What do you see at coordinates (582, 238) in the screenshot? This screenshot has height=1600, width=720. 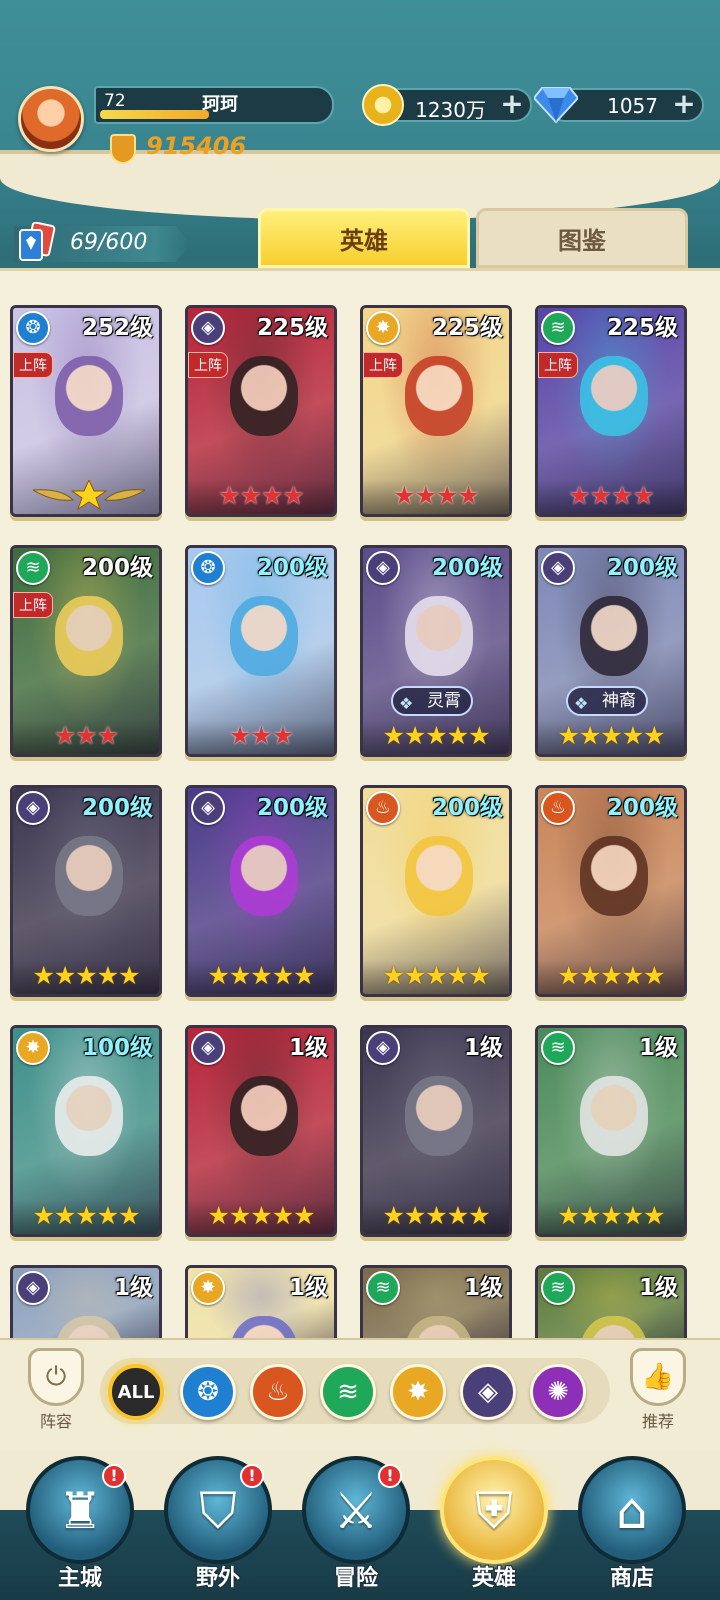 I see `tab-codex: 图鉴` at bounding box center [582, 238].